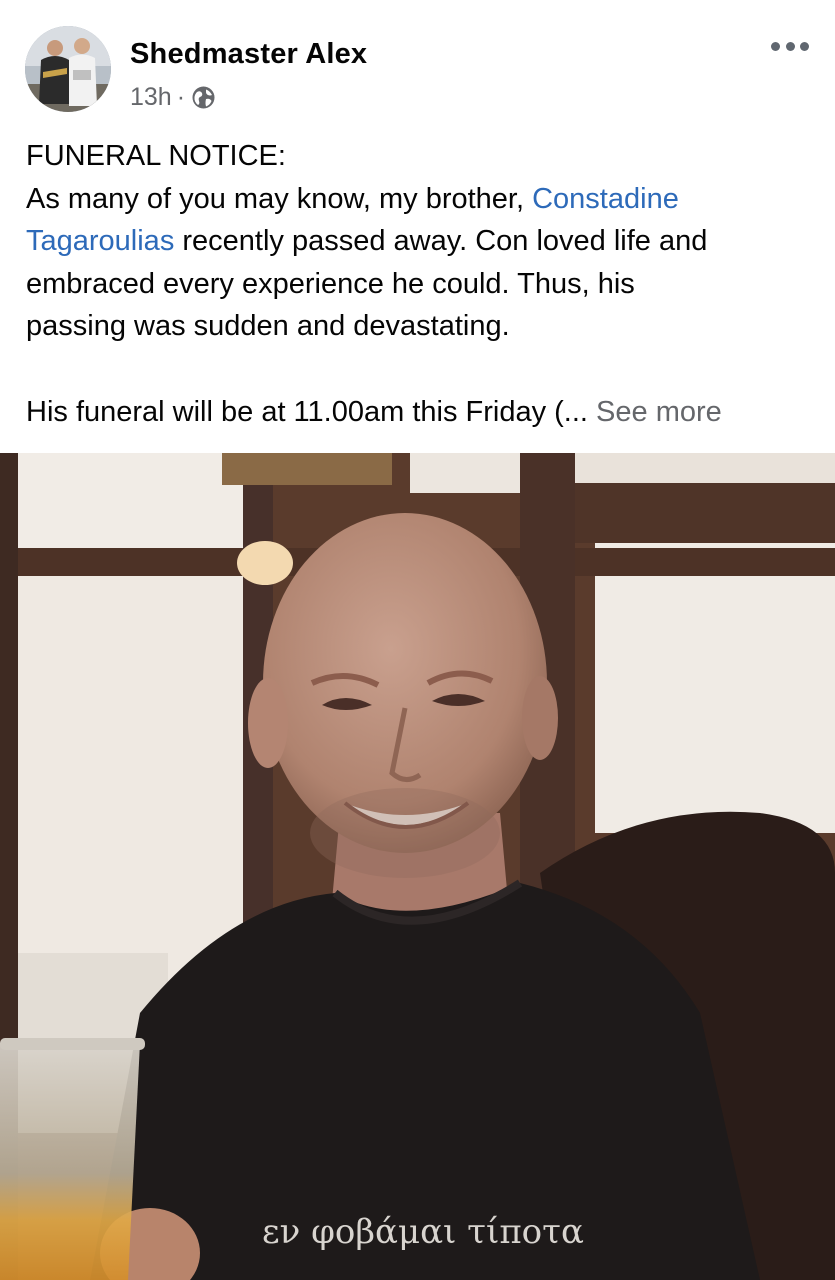  I want to click on tagged-person-link: Tagaroulias, so click(100, 241).